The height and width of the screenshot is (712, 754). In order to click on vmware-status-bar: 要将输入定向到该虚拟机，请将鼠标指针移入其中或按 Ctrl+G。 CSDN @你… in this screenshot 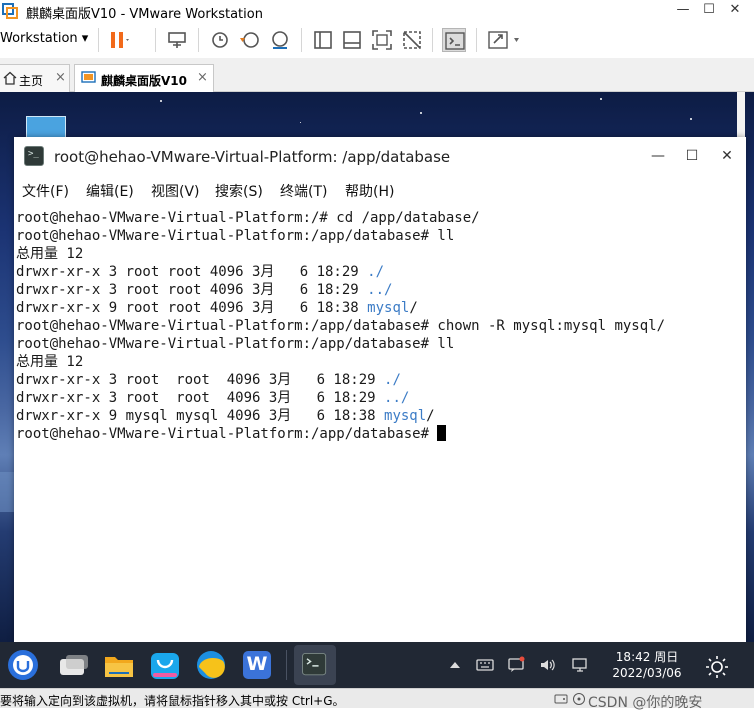, I will do `click(377, 699)`.